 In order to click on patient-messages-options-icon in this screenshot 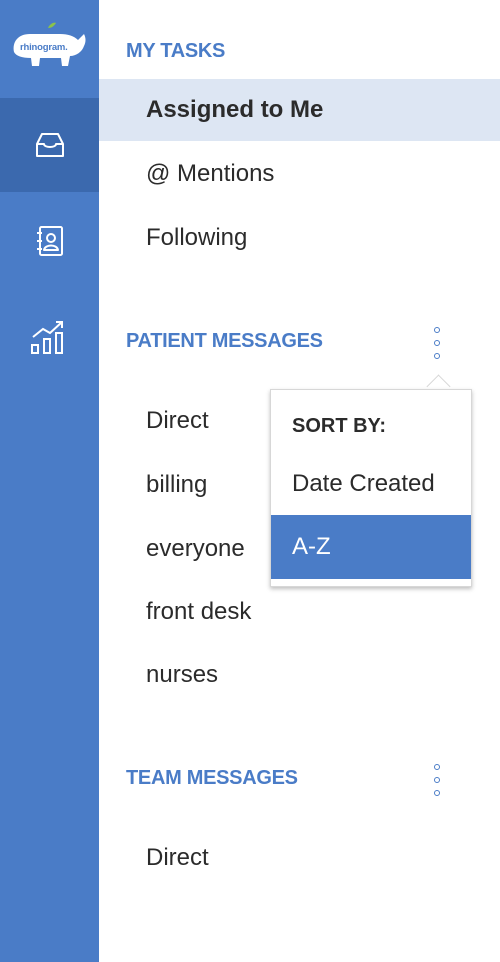, I will do `click(437, 343)`.